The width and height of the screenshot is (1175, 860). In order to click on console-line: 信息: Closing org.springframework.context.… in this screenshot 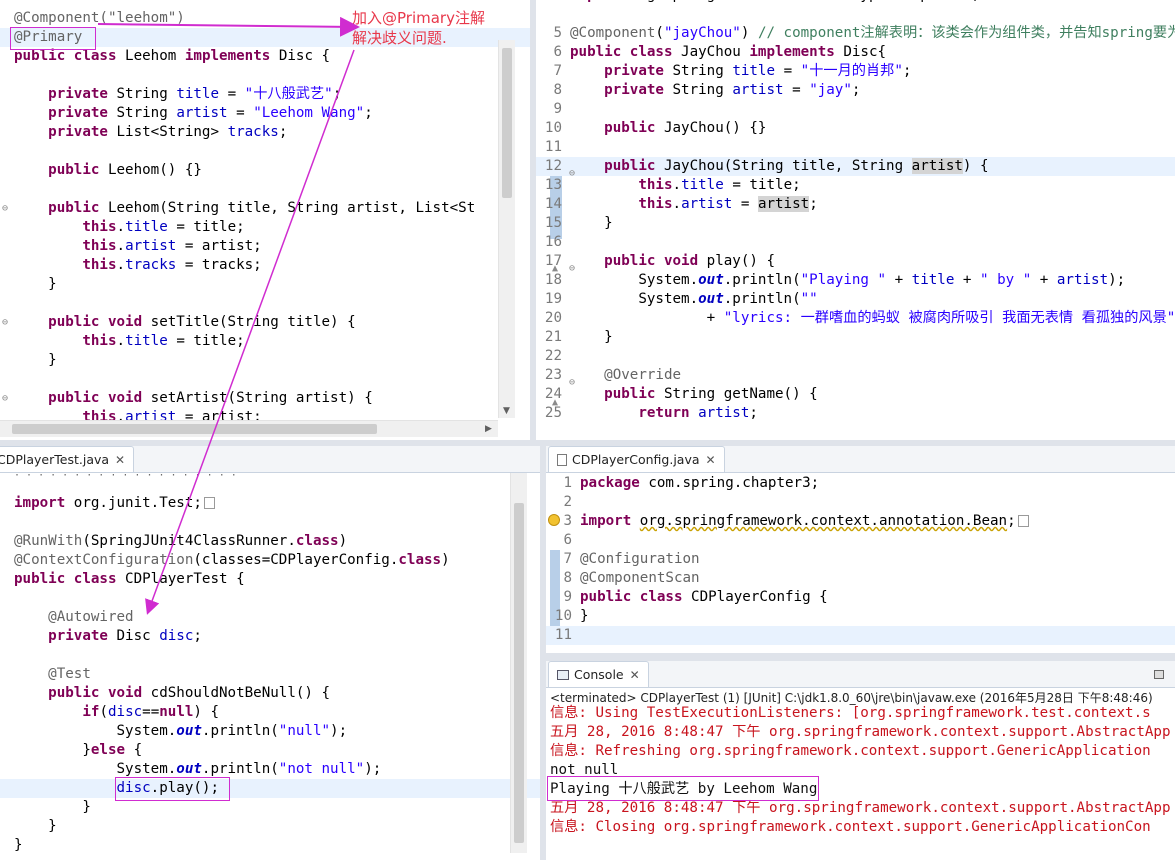, I will do `click(850, 827)`.